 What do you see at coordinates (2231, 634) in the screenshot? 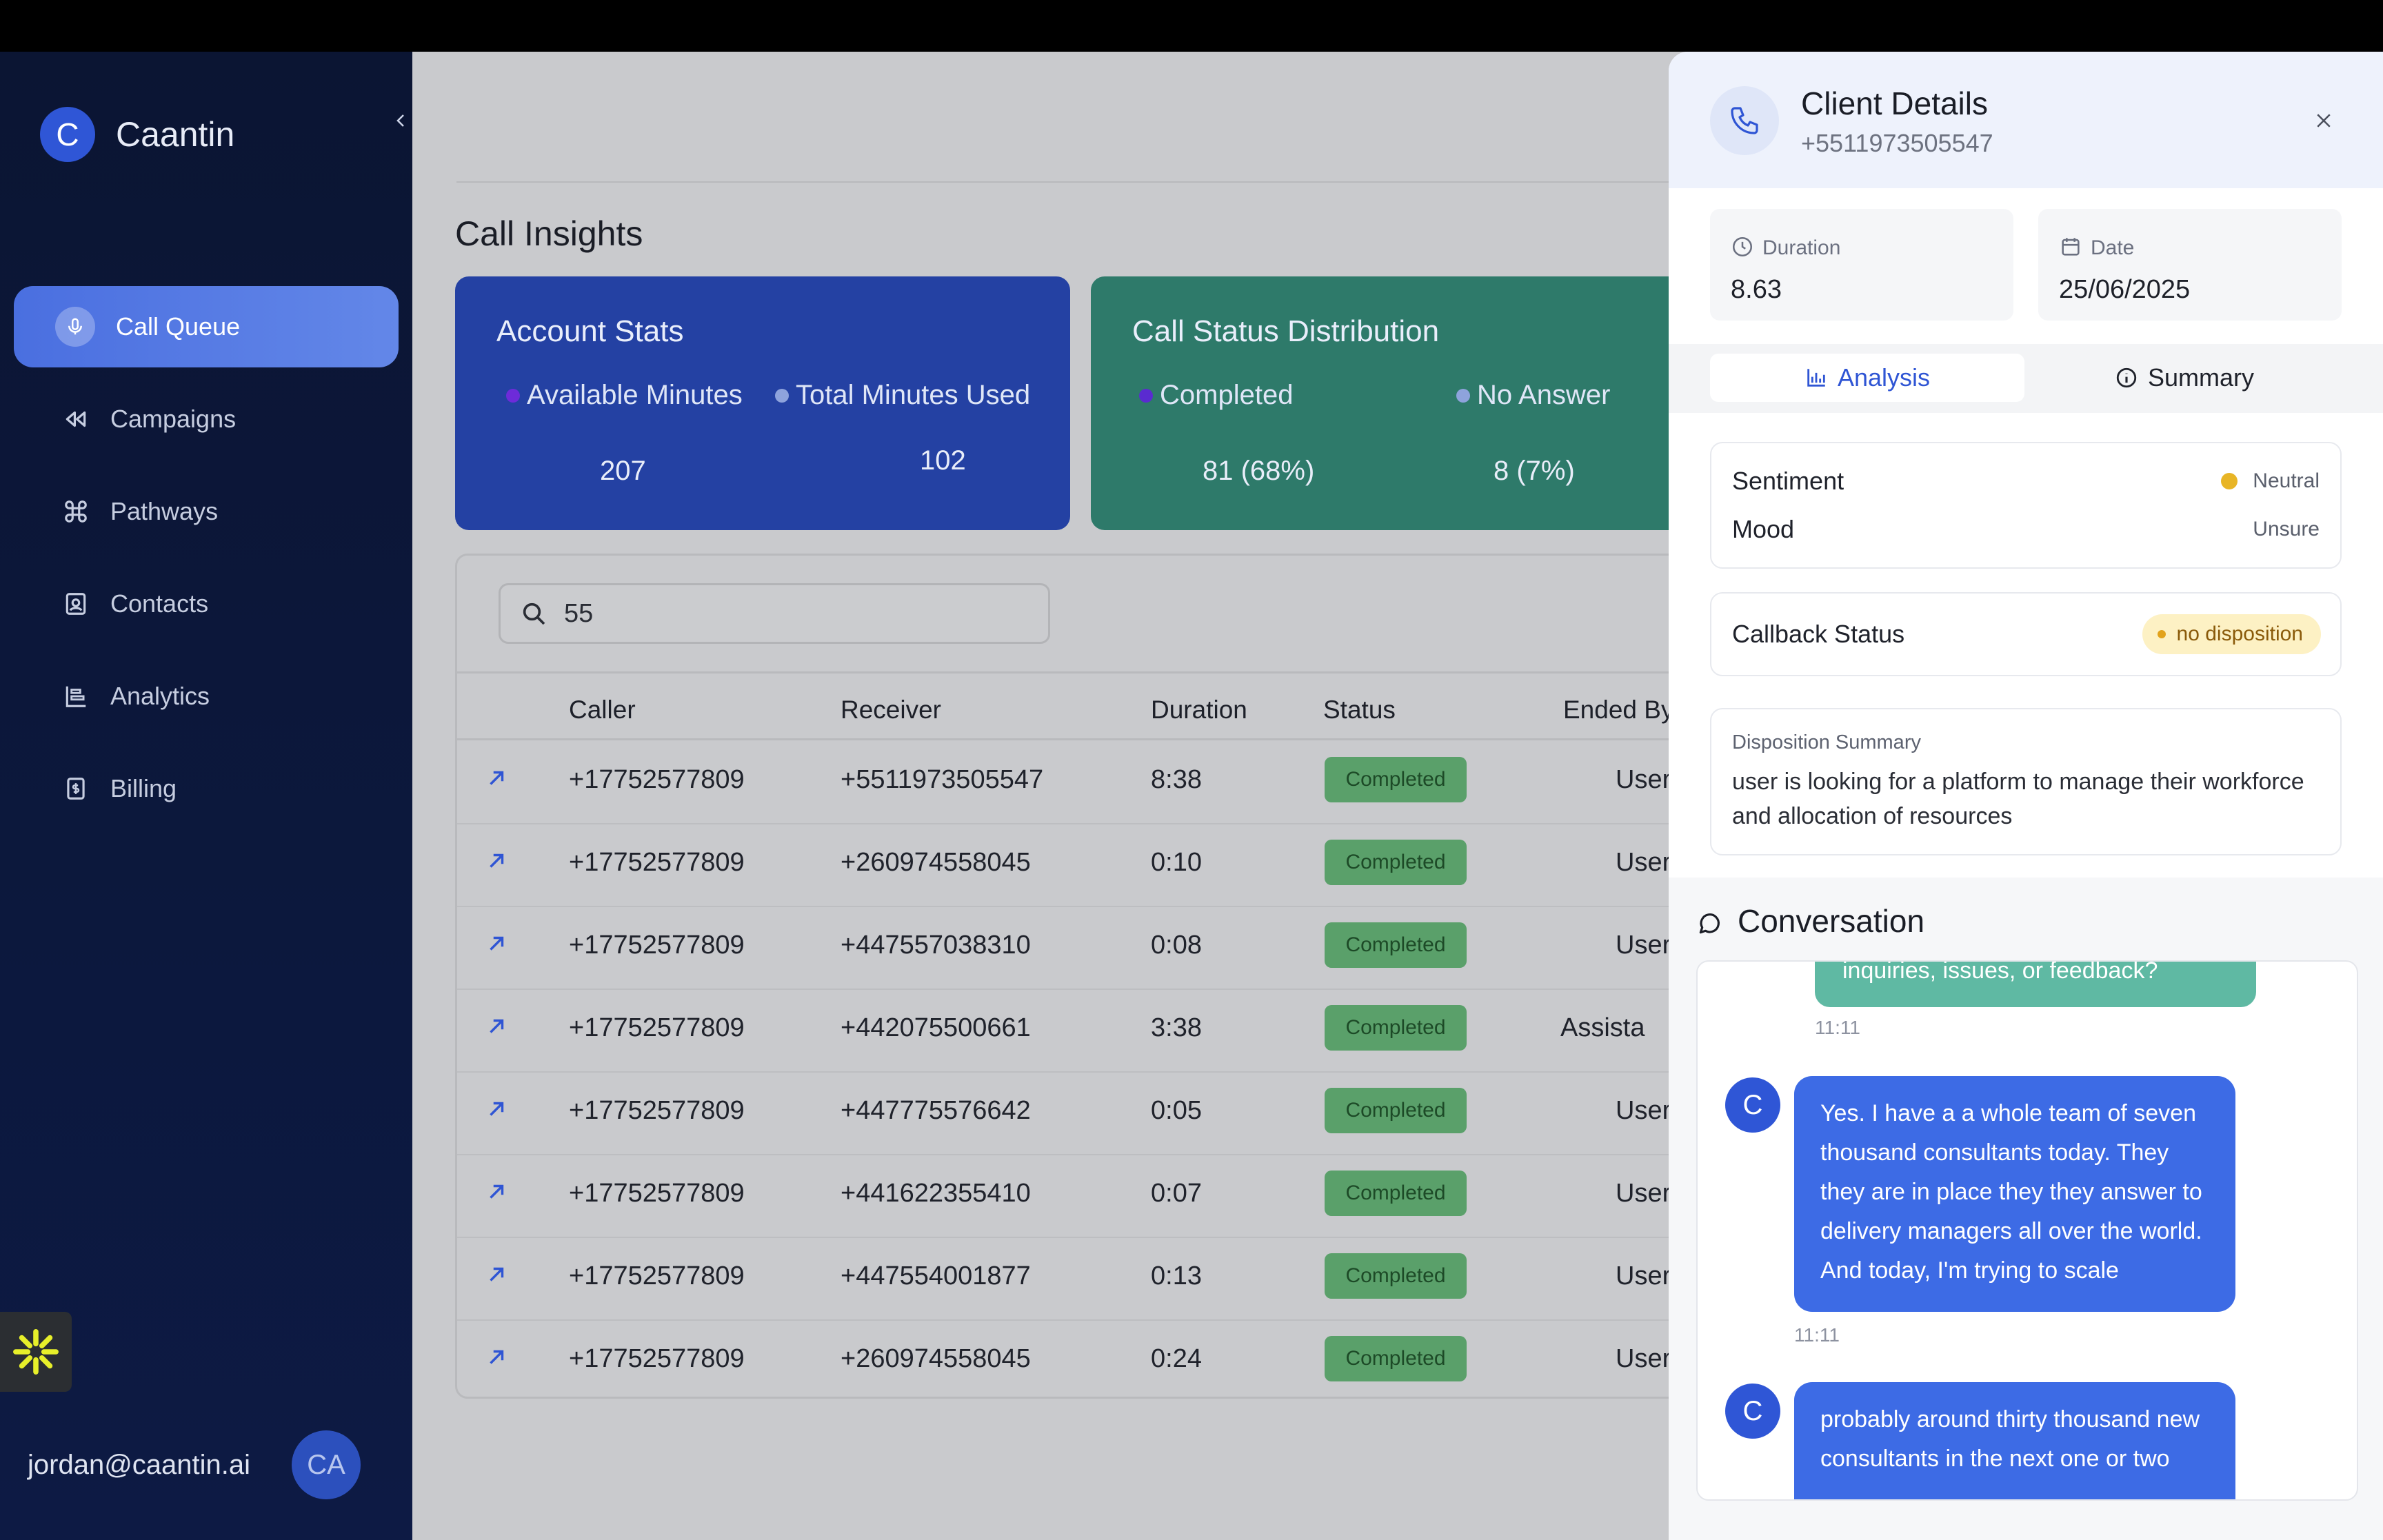
I see `status-badge: no disposition` at bounding box center [2231, 634].